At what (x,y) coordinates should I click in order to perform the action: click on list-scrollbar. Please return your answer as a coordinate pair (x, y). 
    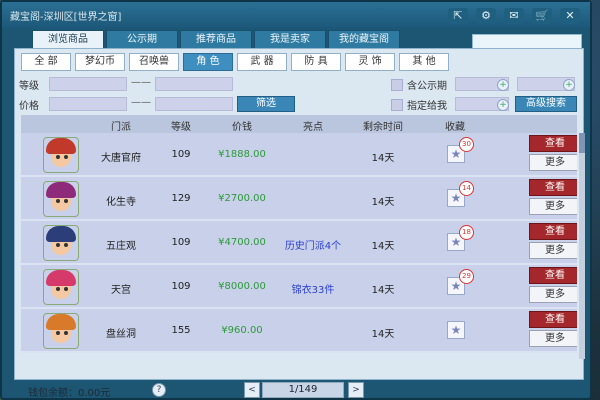
    Looking at the image, I should click on (582, 246).